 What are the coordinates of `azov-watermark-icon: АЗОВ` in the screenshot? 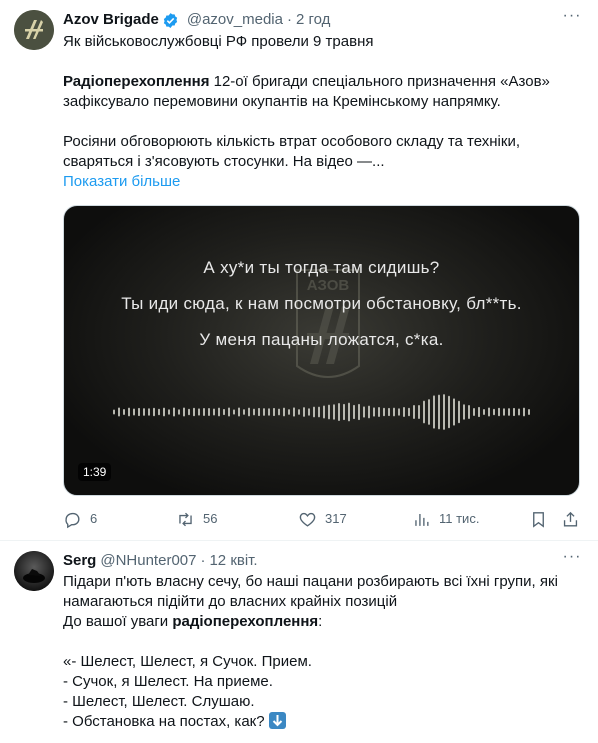 It's located at (328, 323).